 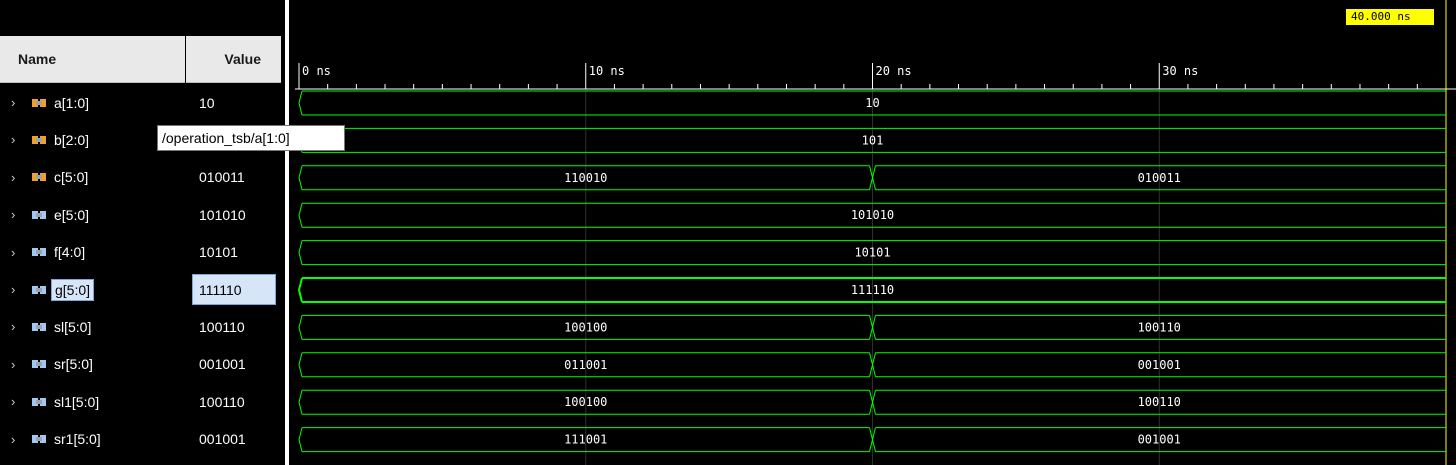 I want to click on signal-row-f: › f[4:0], so click(x=92, y=252).